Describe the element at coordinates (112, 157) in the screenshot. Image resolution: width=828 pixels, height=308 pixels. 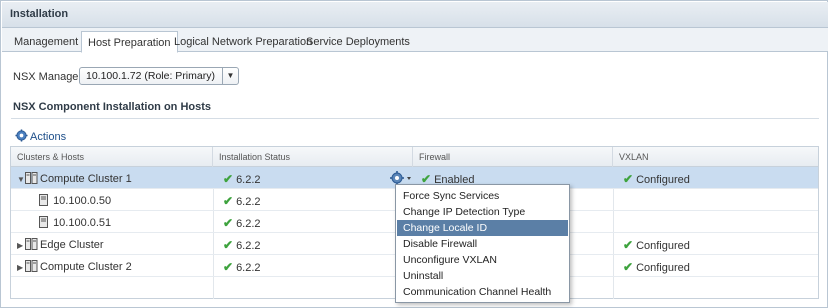
I see `column-header-clusters-hosts: Clusters & Hosts` at that location.